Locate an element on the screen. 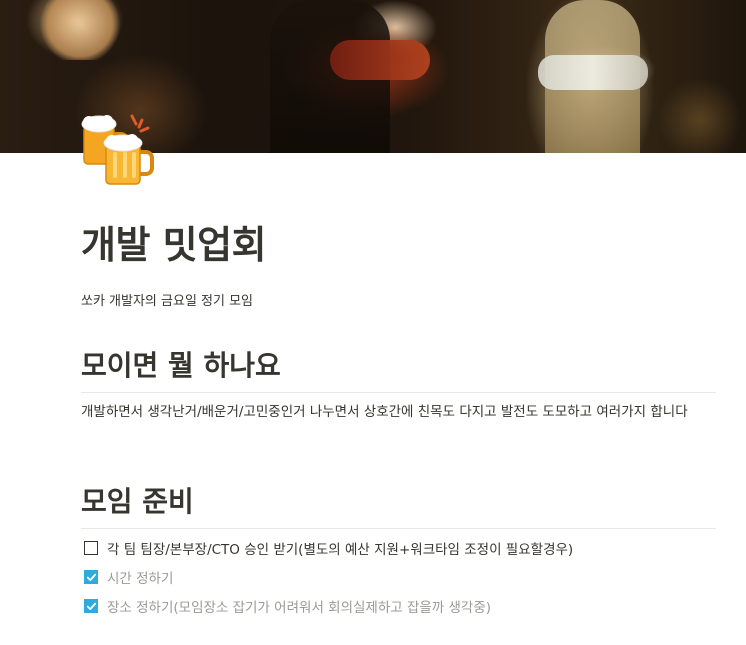  todo-item-place: 장소 정하기(모임장소 잡기가 어려워서 회의실제하고 잡을까 생각중) is located at coordinates (286, 606).